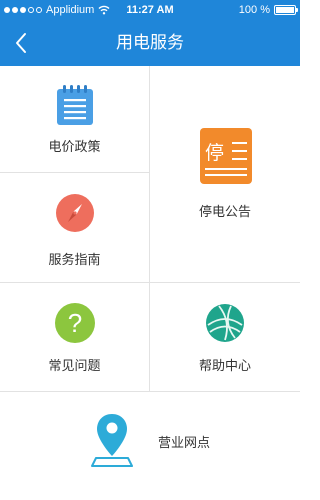 This screenshot has height=500, width=320. What do you see at coordinates (215, 153) in the screenshot?
I see `notice-board-icon-char: 停` at bounding box center [215, 153].